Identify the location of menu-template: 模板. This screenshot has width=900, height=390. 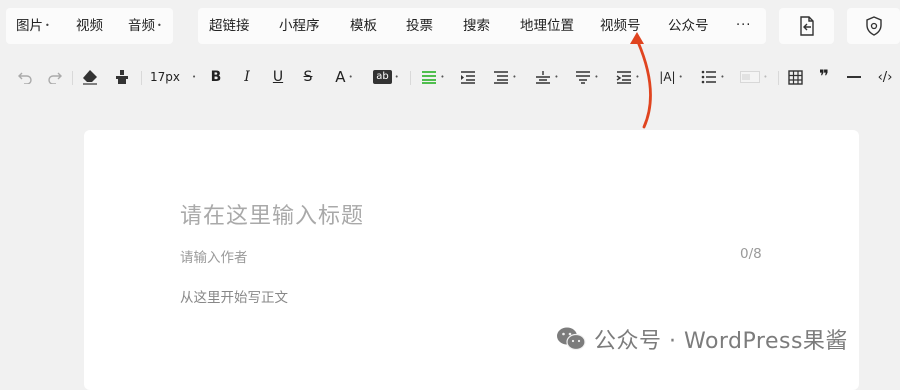
(363, 26).